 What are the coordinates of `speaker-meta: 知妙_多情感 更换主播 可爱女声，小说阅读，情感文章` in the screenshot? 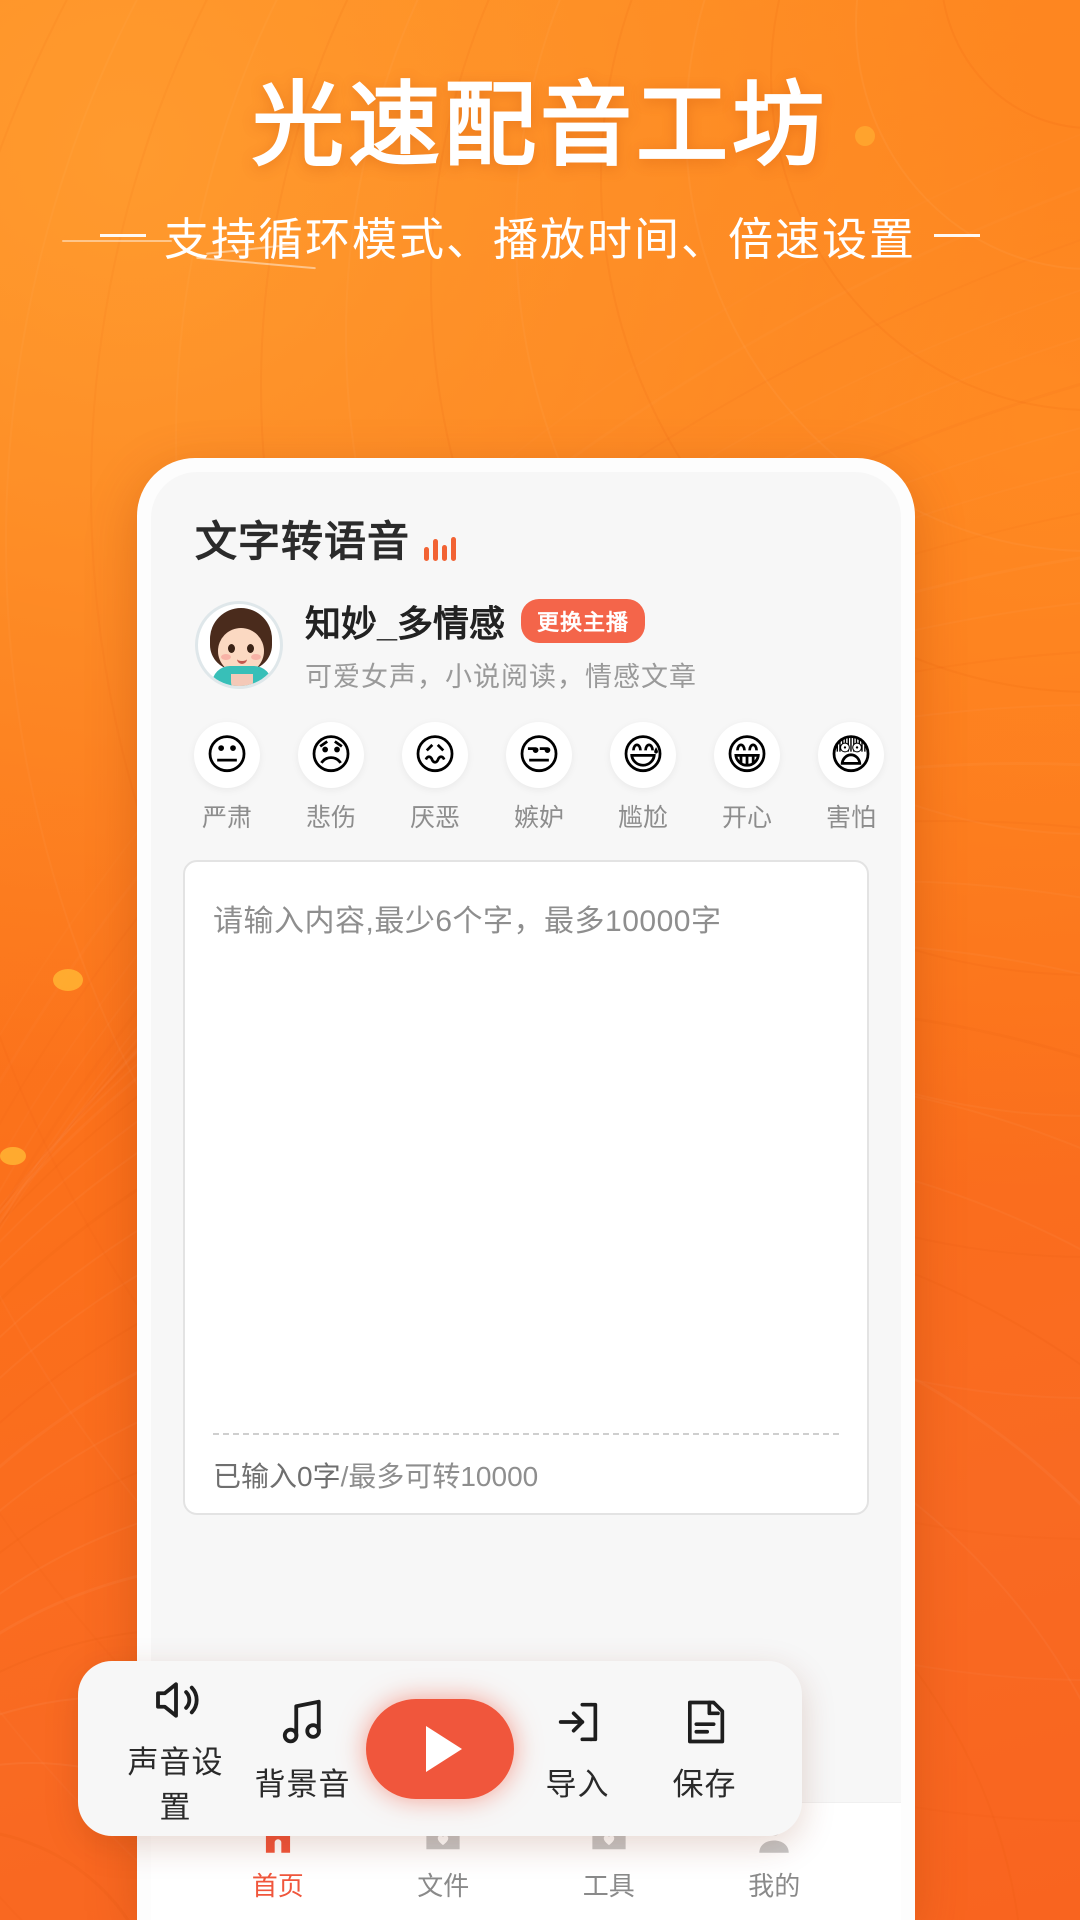 It's located at (585, 644).